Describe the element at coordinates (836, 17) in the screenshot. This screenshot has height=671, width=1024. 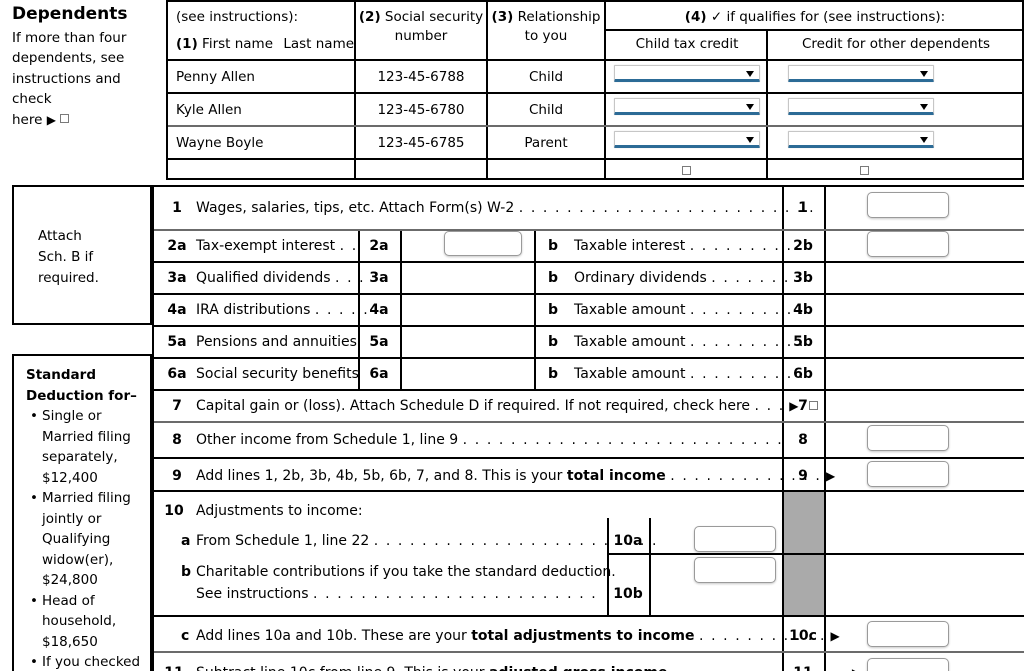
I see `dep-col4-rest: if qualifies for (see instructions):` at that location.